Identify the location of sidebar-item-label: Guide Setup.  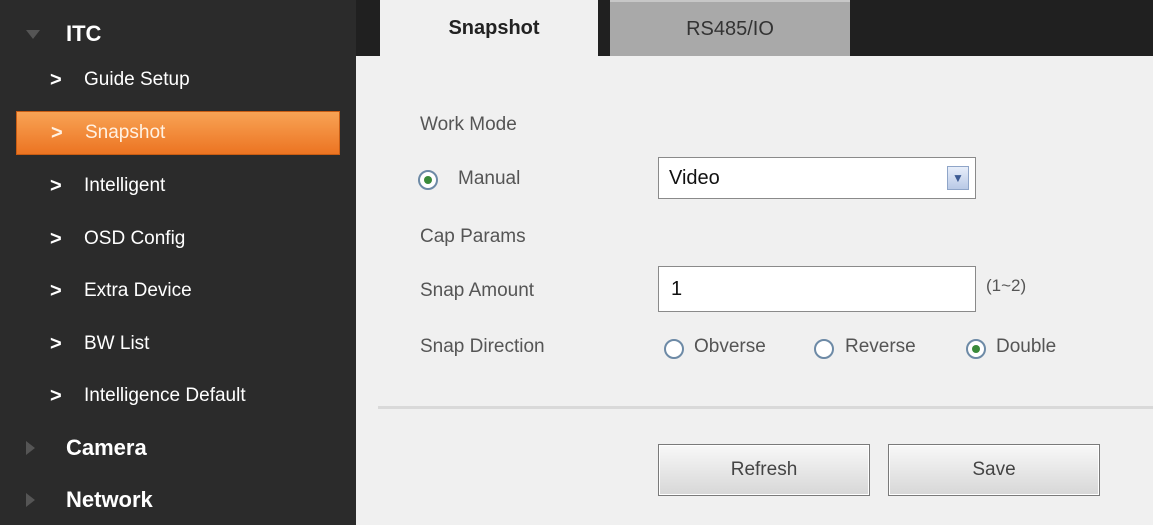
(137, 79).